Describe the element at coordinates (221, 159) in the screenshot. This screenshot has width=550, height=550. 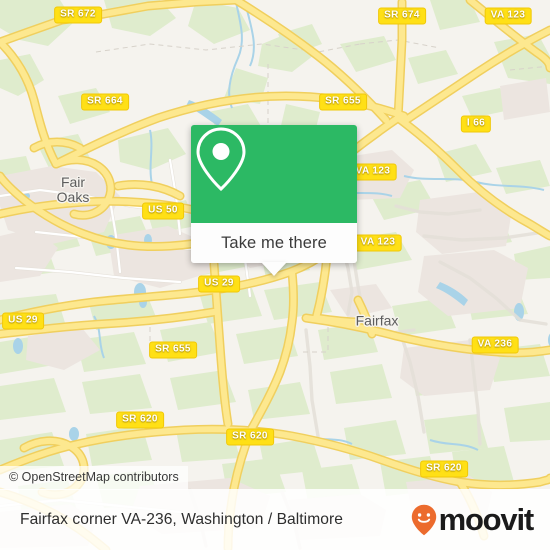
I see `location-pin-icon` at that location.